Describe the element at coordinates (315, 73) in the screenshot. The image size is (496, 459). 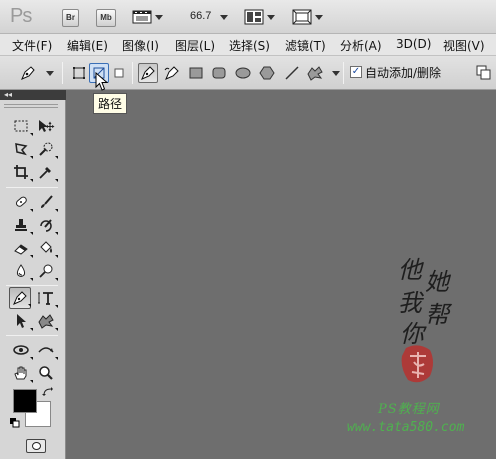
I see `custom-shape-button` at that location.